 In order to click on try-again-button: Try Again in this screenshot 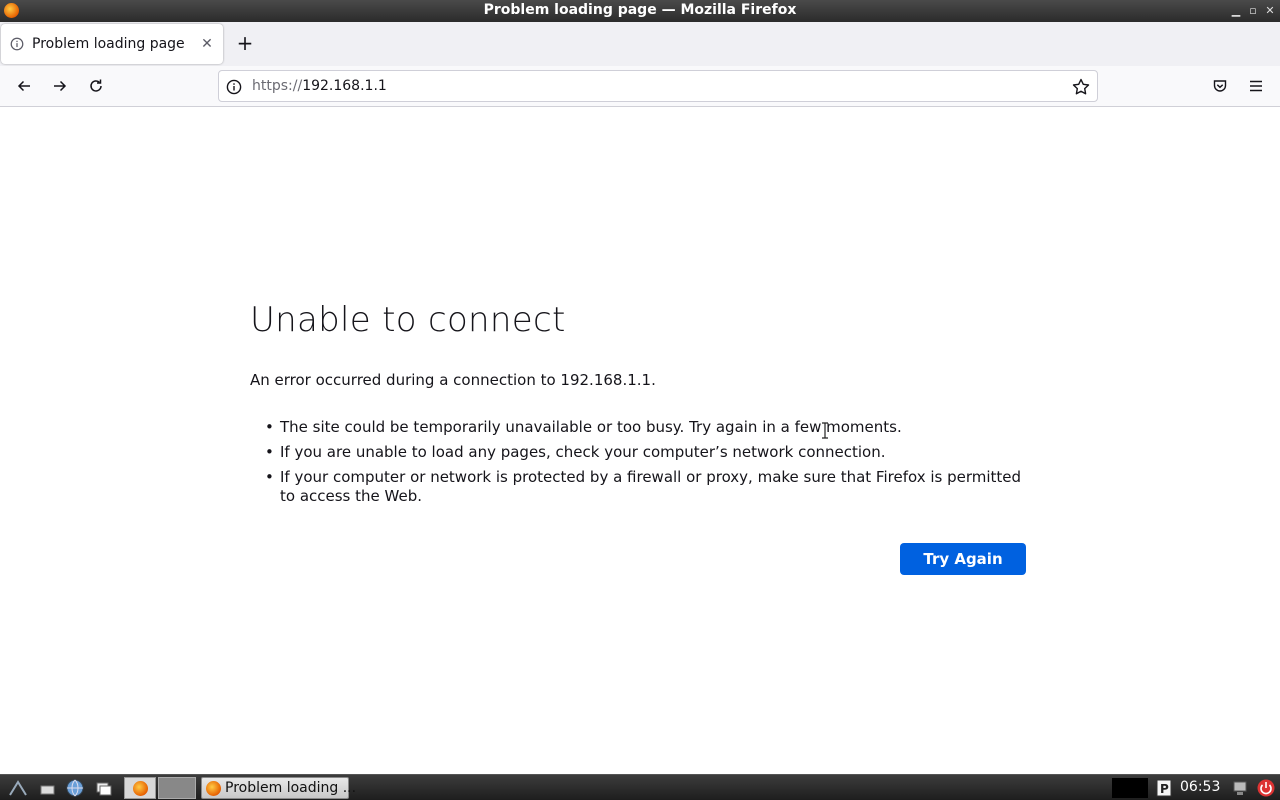, I will do `click(963, 559)`.